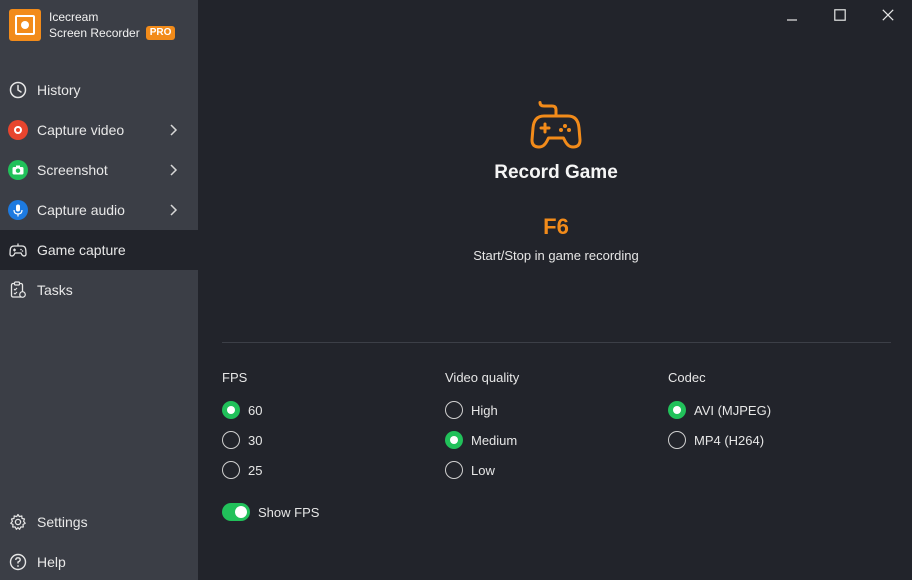  I want to click on pro-badge: PRO, so click(160, 33).